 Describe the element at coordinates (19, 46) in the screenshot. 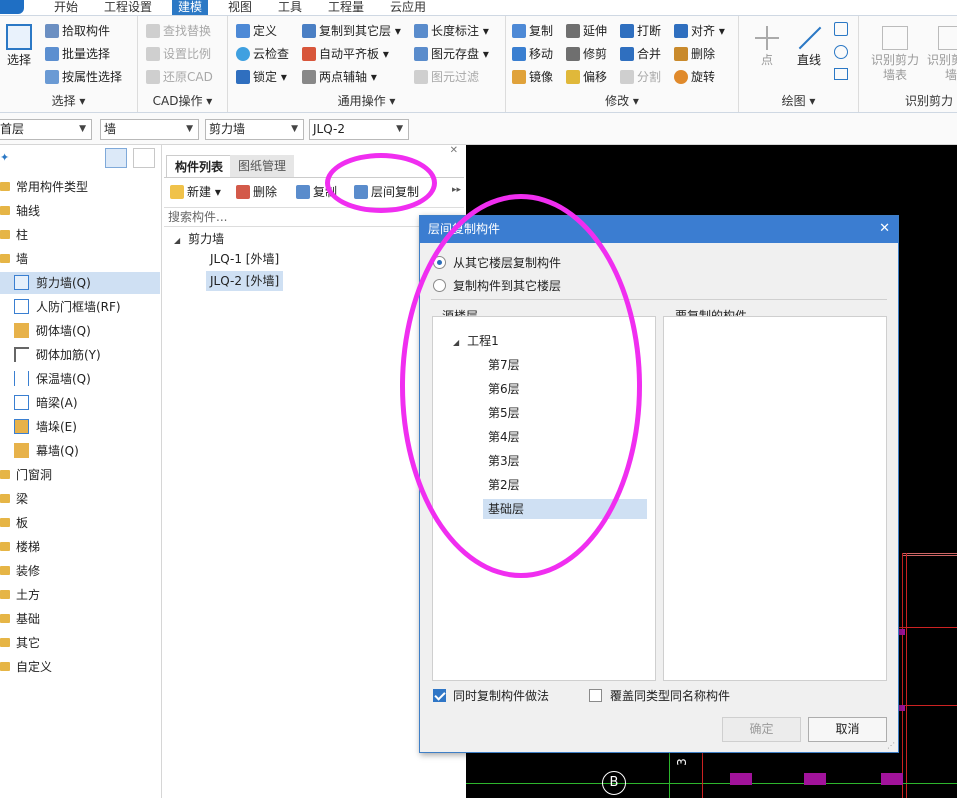

I see `select-button: 选择` at that location.